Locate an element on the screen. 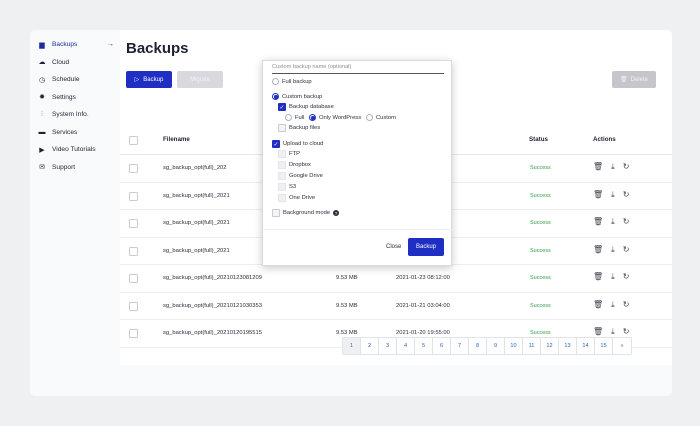  envelope-icon: ✉ is located at coordinates (42, 168).